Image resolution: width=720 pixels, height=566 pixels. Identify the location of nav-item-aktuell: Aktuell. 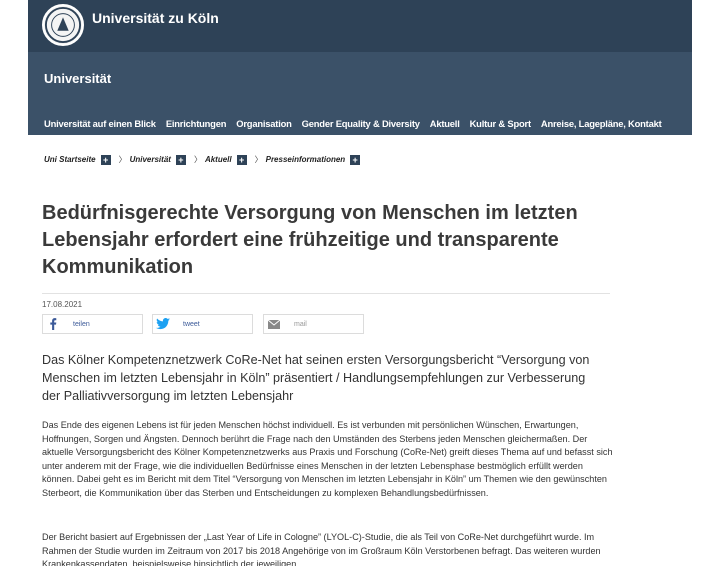
(445, 123).